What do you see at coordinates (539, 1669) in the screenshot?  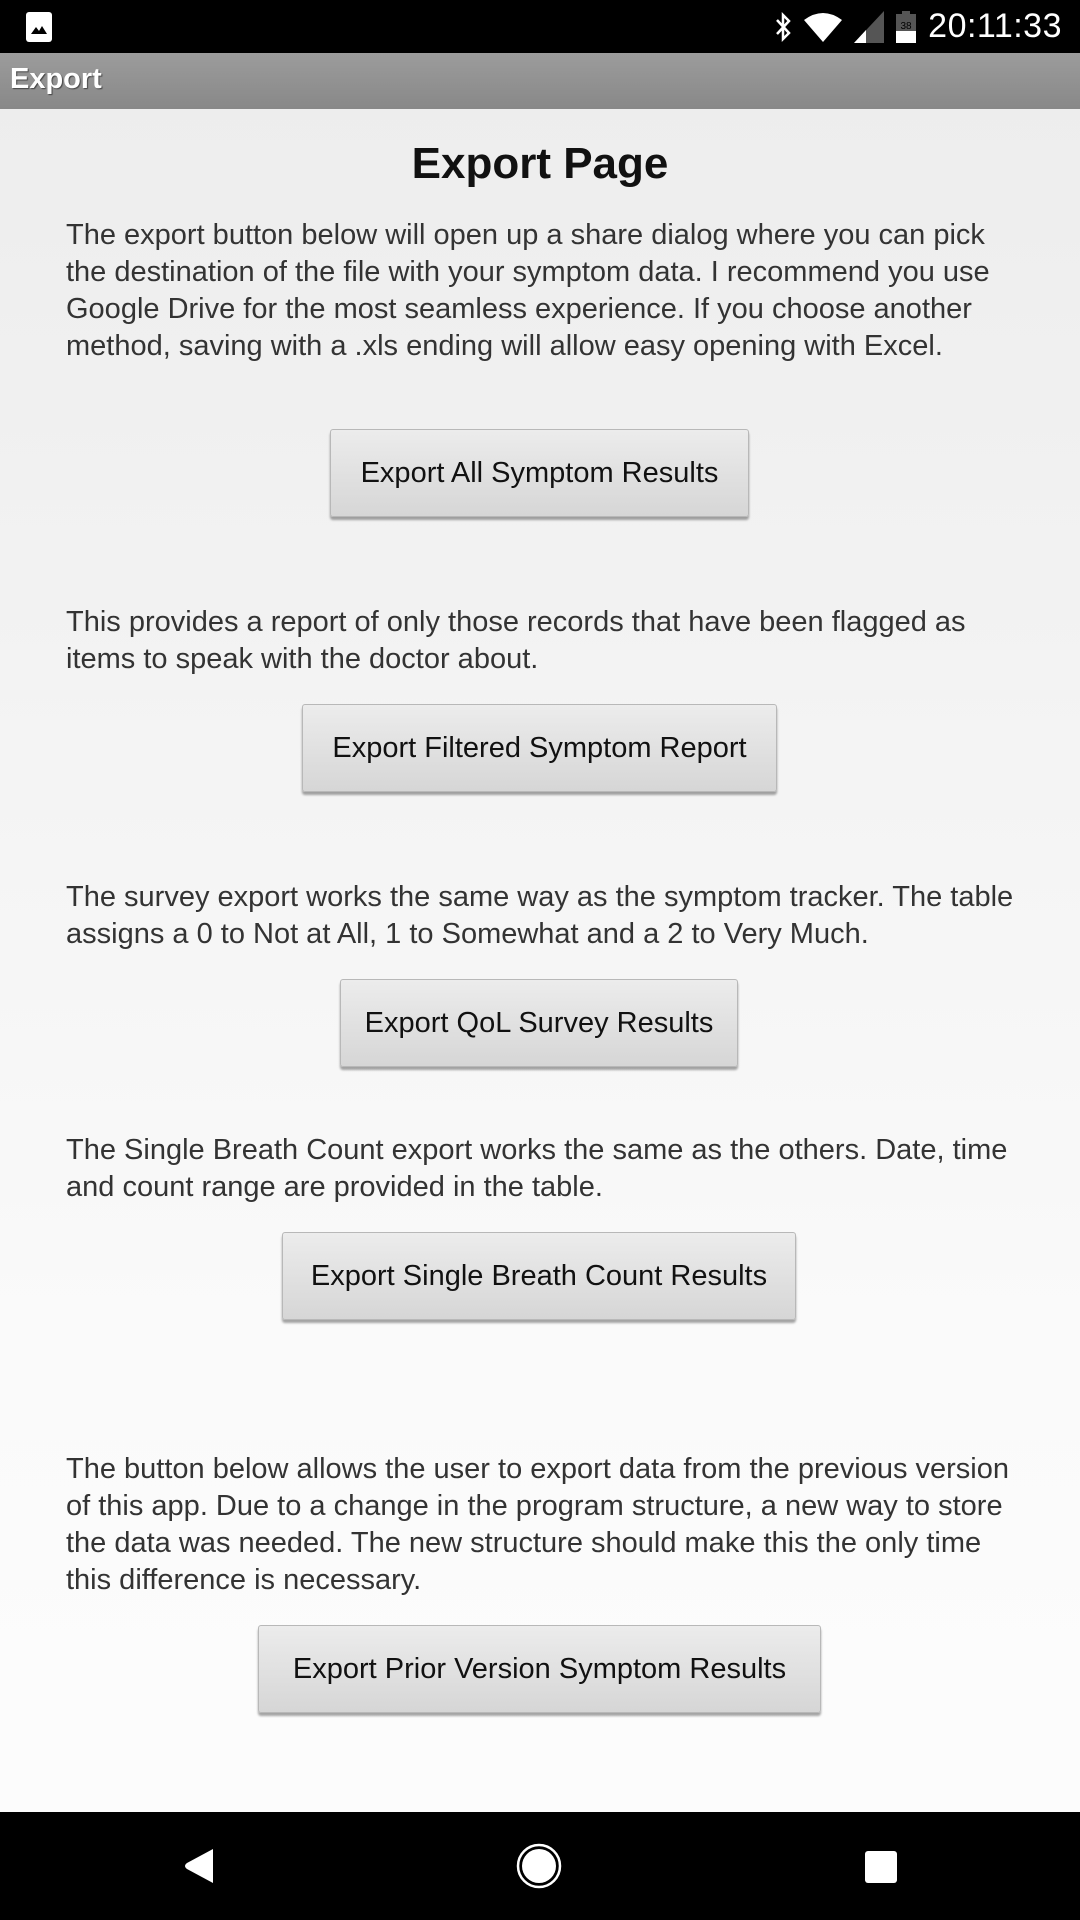 I see `export-prior-version-symptom-results-button: Export Prior Version Symptom Results` at bounding box center [539, 1669].